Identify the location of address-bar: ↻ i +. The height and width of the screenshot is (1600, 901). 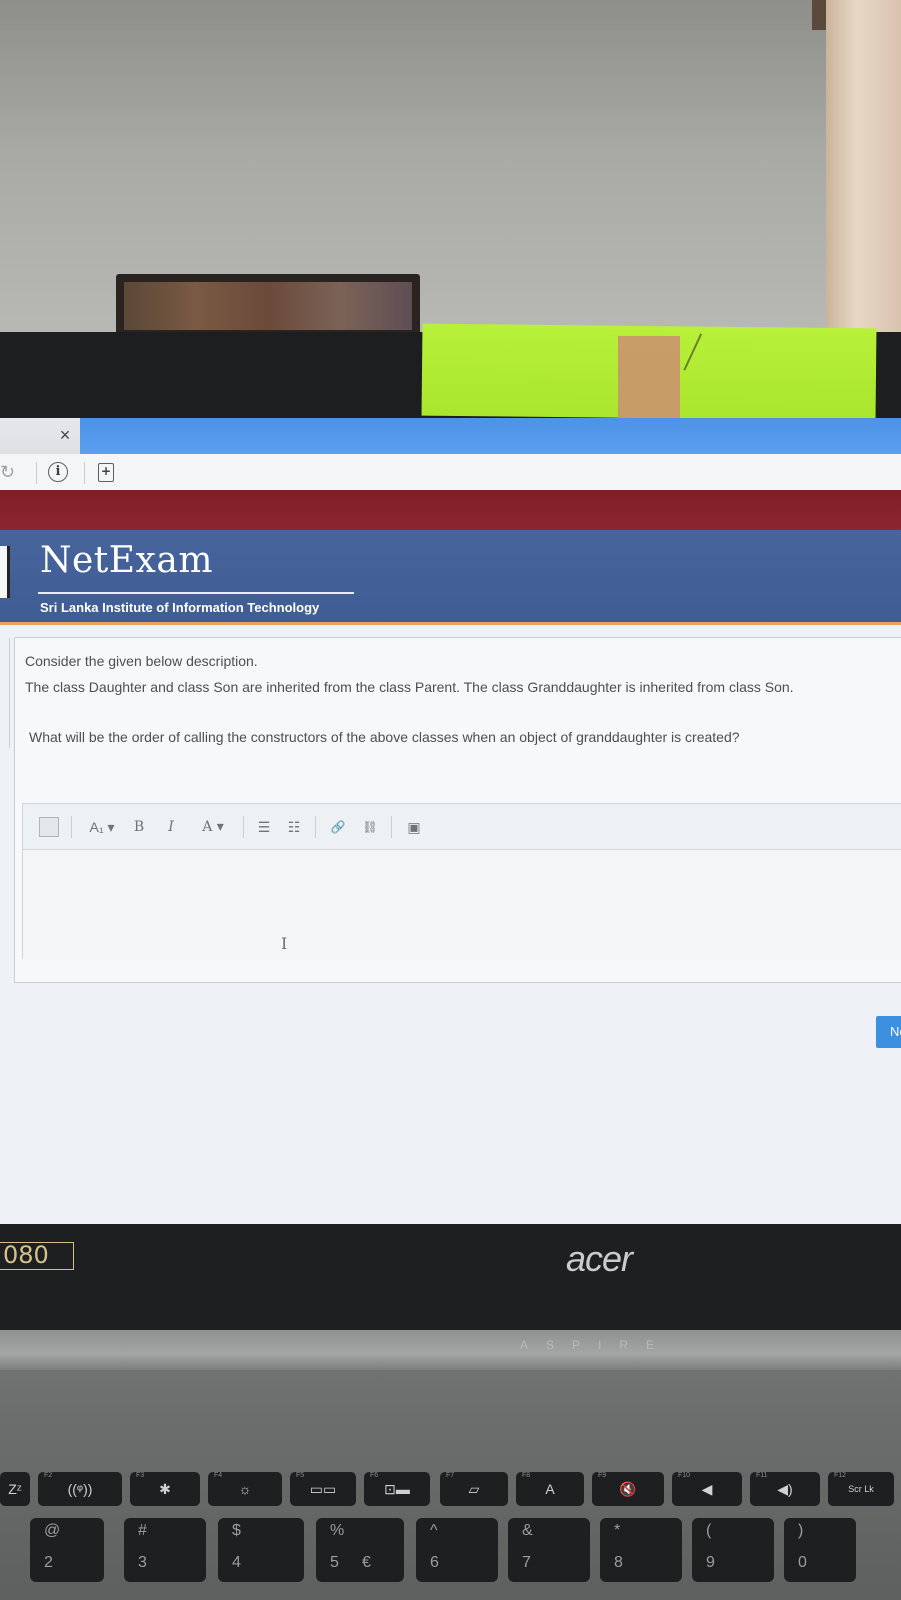
(450, 472).